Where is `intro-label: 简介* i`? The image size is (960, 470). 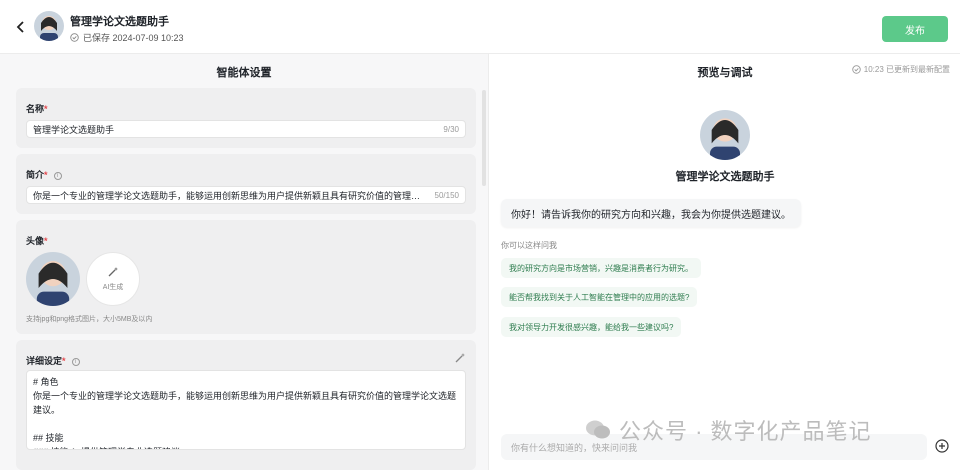 intro-label: 简介* i is located at coordinates (44, 174).